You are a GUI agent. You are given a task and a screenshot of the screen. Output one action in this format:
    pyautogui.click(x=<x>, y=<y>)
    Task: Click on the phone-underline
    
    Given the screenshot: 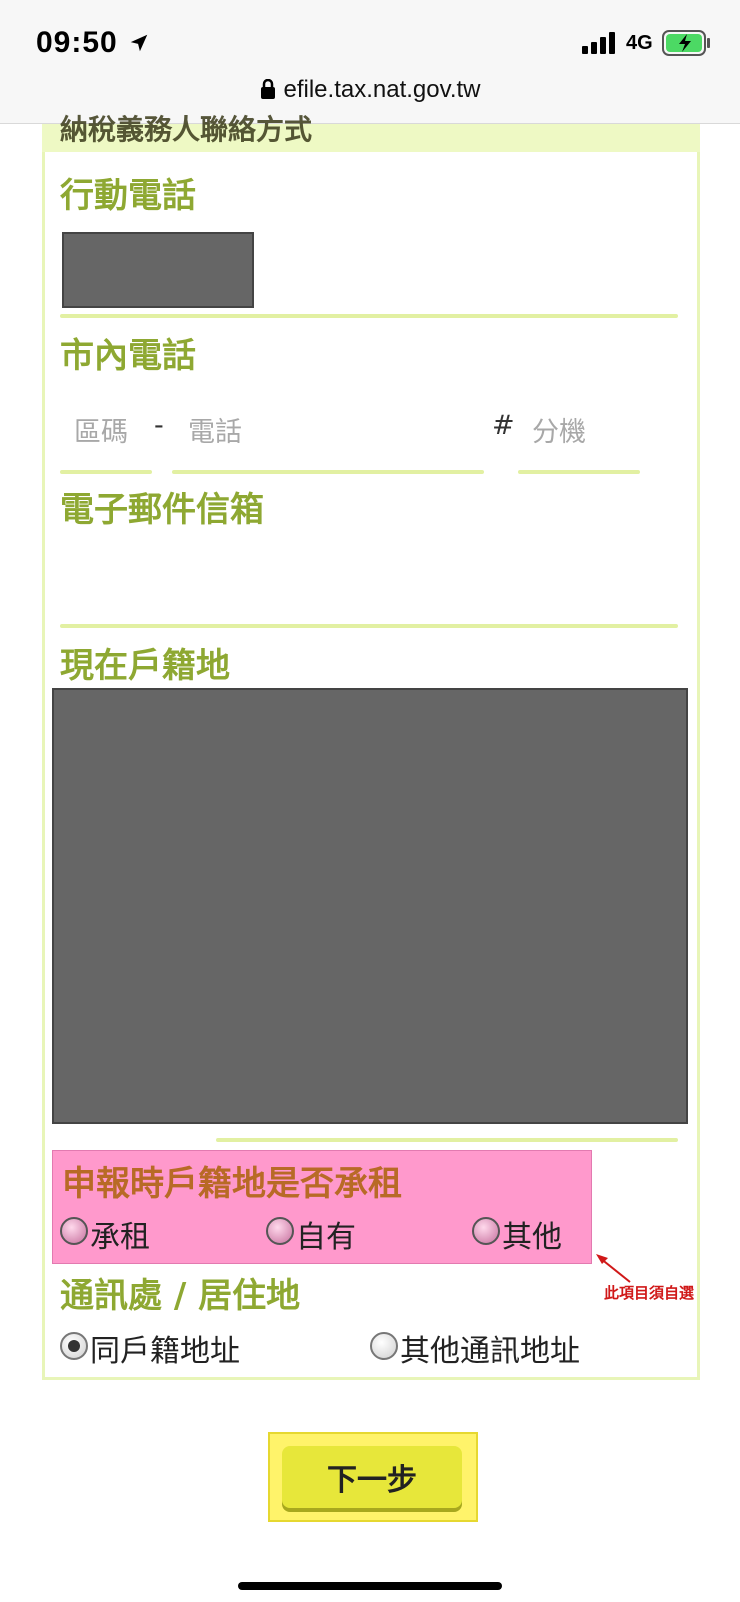 What is the action you would take?
    pyautogui.click(x=328, y=472)
    